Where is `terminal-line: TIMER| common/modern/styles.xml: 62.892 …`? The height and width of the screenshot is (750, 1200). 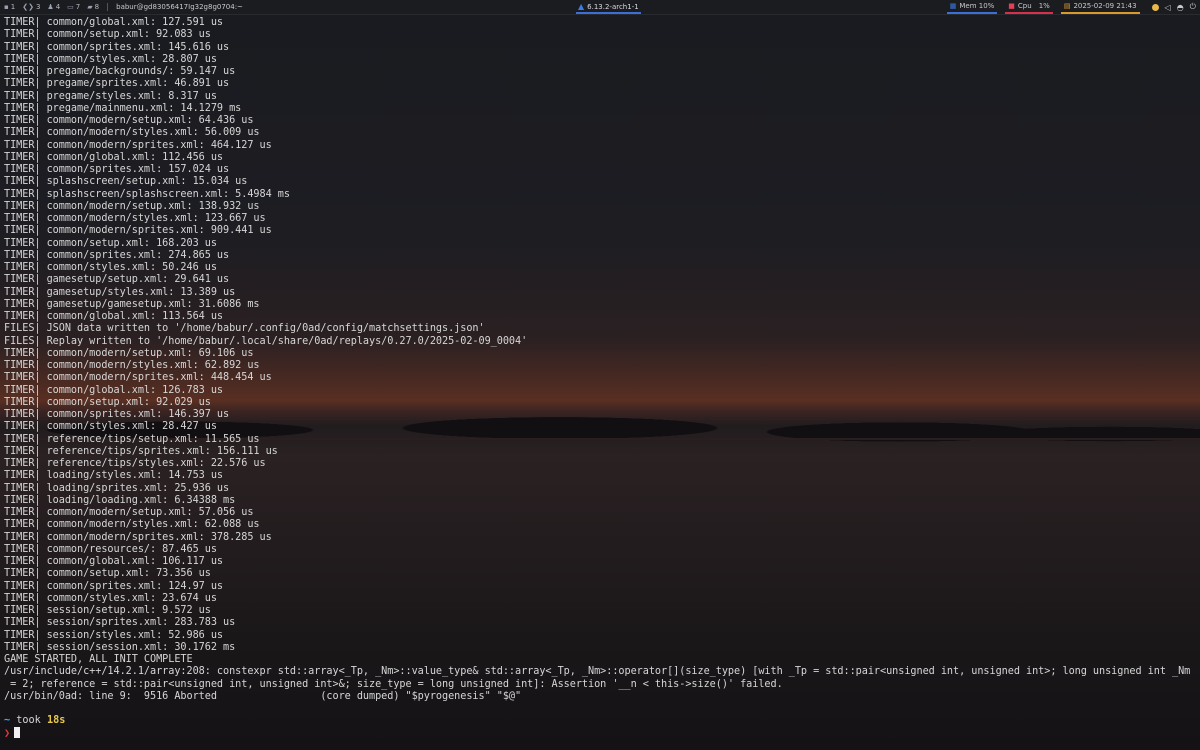 terminal-line: TIMER| common/modern/styles.xml: 62.892 … is located at coordinates (132, 365).